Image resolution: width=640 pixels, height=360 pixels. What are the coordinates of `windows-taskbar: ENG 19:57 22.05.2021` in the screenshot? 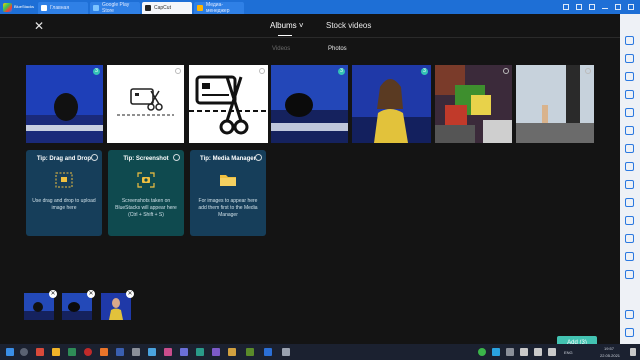 It's located at (320, 352).